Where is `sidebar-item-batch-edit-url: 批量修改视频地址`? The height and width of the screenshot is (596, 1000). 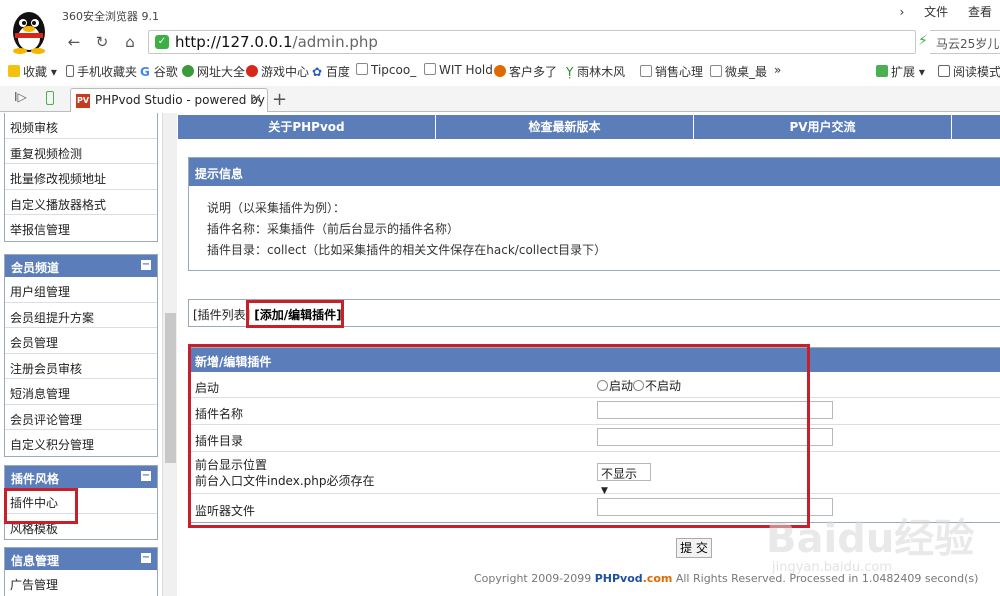
sidebar-item-batch-edit-url: 批量修改视频地址 is located at coordinates (81, 177).